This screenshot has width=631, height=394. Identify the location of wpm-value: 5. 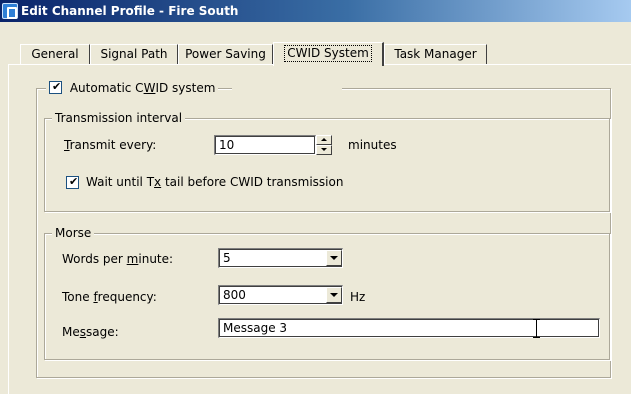
(227, 258).